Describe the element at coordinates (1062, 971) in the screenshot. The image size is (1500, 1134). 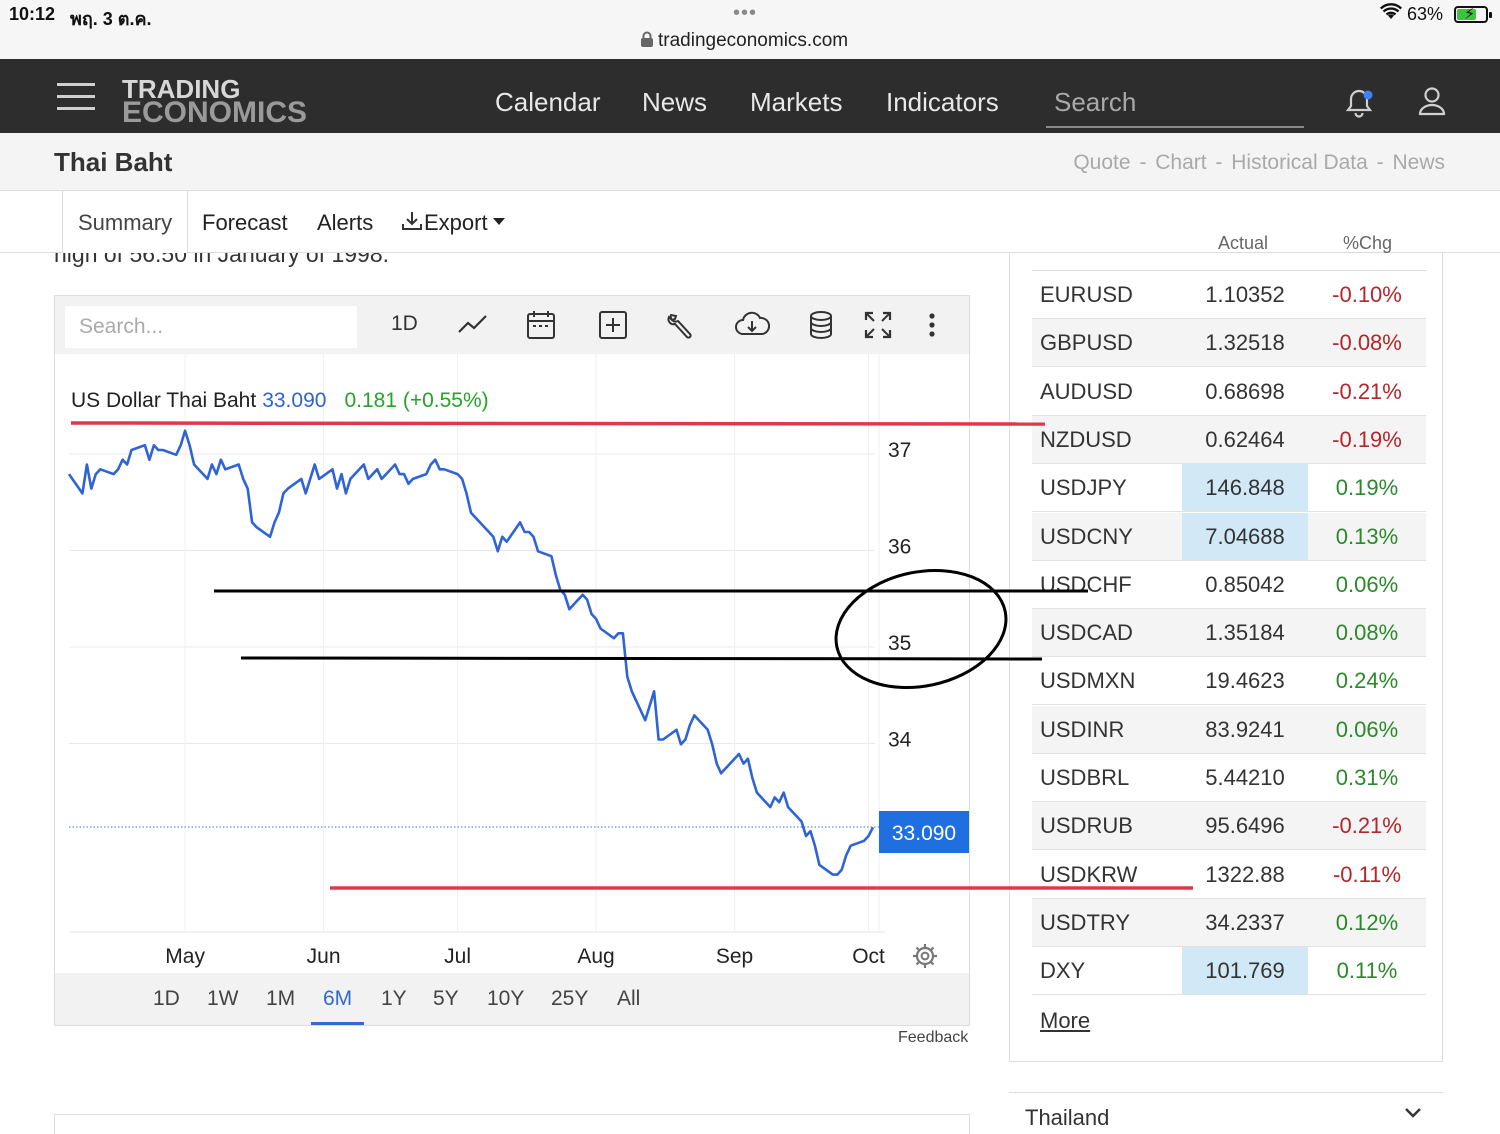
I see `row-symbol: DXY` at that location.